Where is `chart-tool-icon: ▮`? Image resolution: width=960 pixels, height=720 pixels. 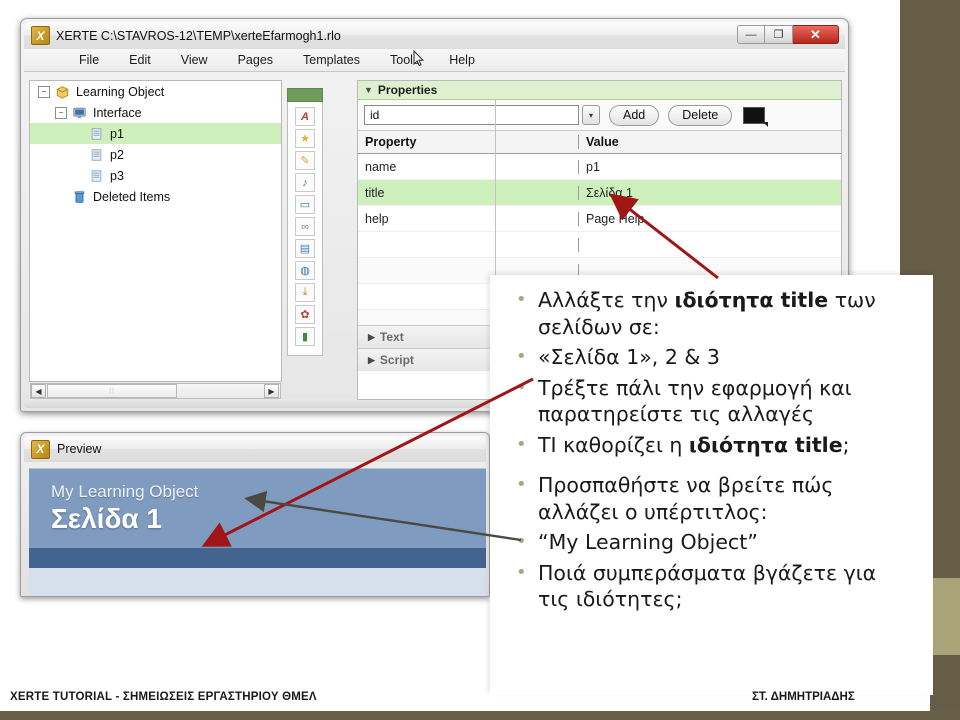 chart-tool-icon: ▮ is located at coordinates (305, 336).